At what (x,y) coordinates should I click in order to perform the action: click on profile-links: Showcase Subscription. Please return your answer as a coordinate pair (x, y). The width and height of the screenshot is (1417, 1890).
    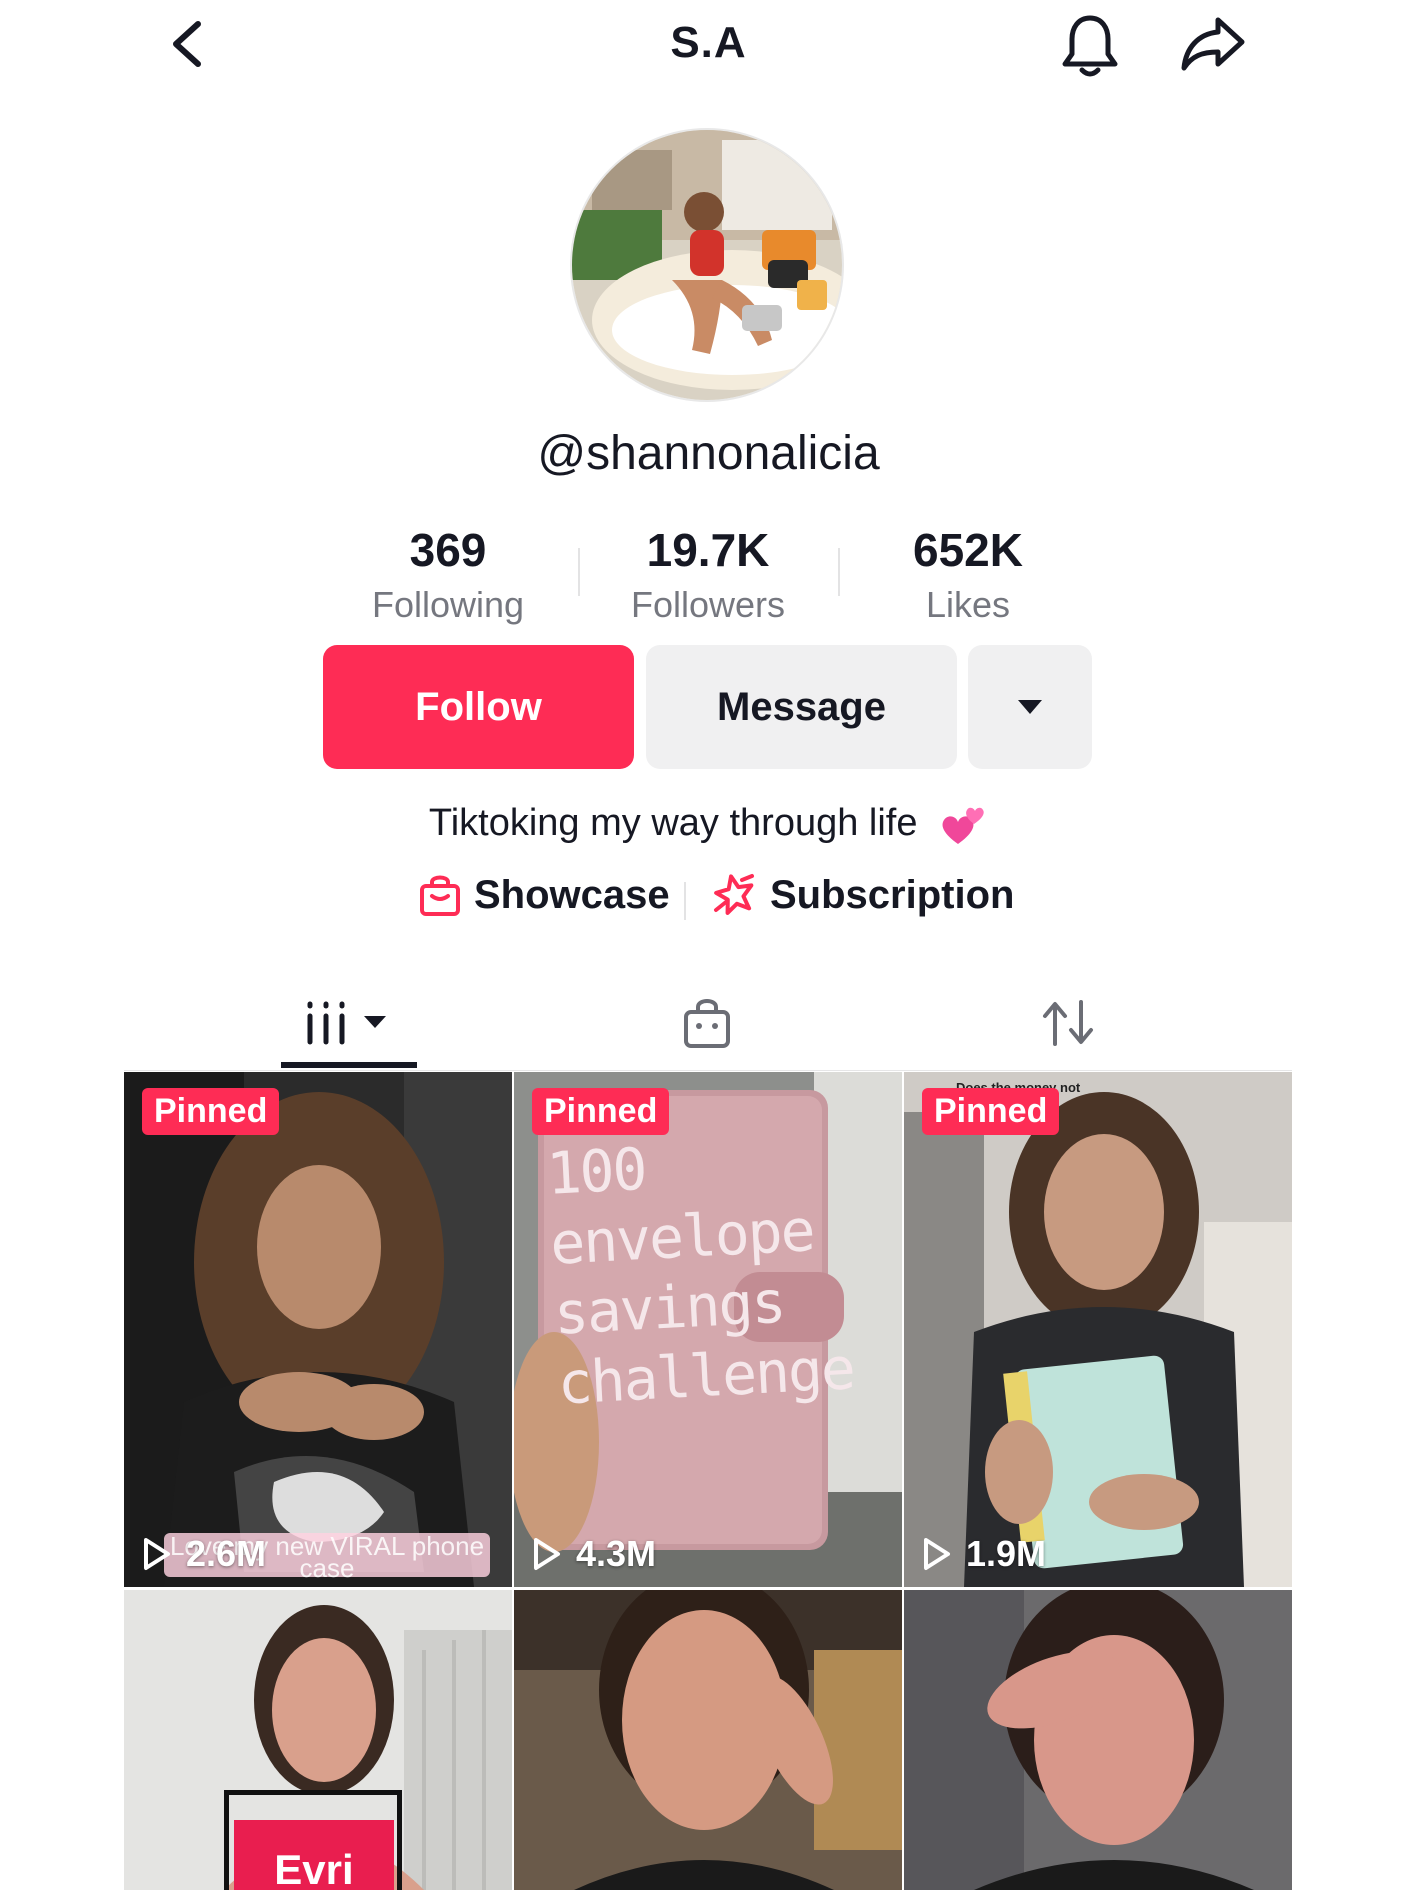
    Looking at the image, I should click on (708, 902).